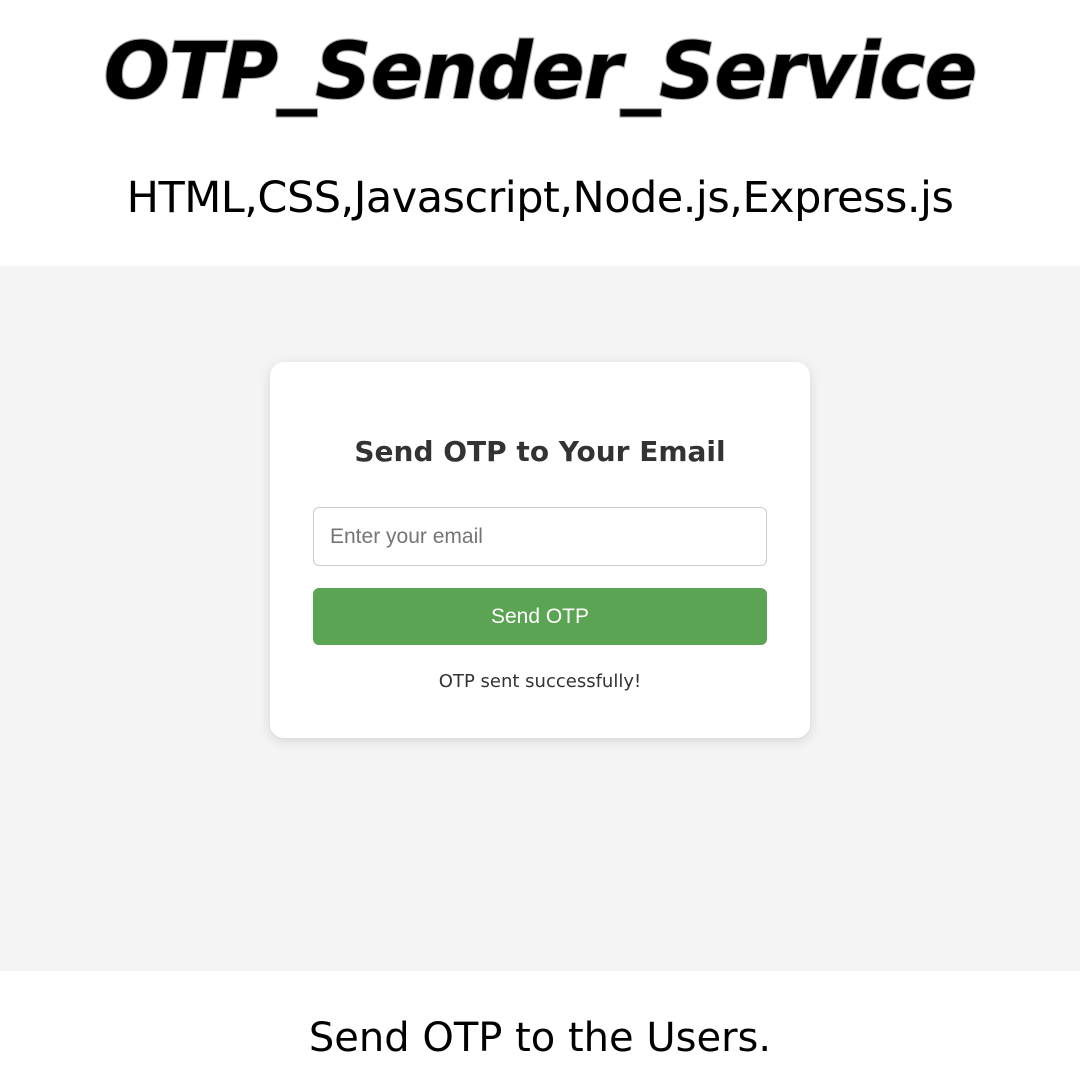 This screenshot has height=1080, width=1080. Describe the element at coordinates (540, 1038) in the screenshot. I see `banner-footer: Send OTP to the Users.` at that location.